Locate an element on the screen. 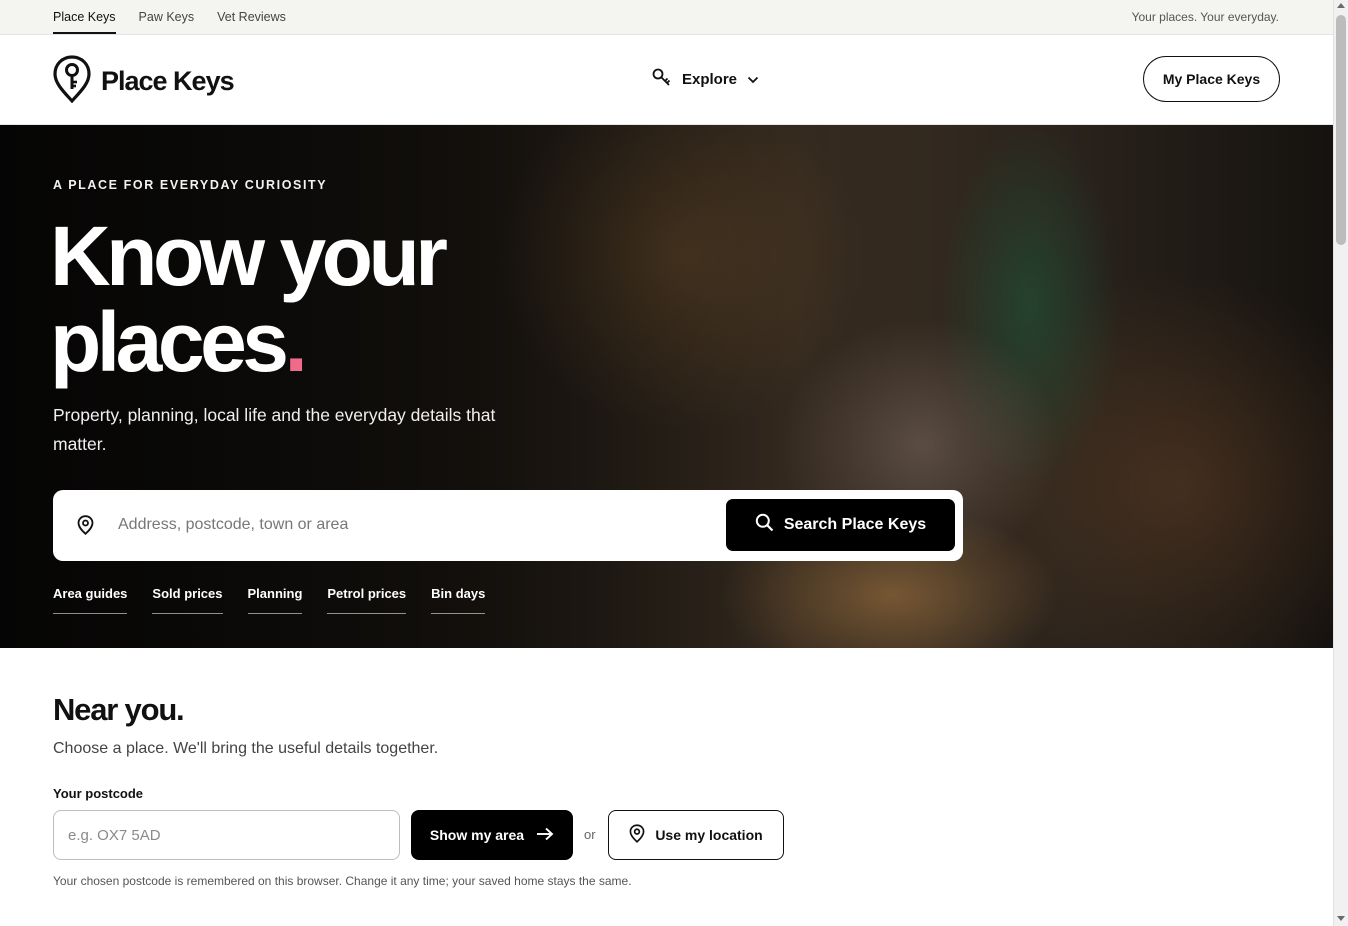 The width and height of the screenshot is (1348, 926). use-my-location-label: Use my location is located at coordinates (709, 835).